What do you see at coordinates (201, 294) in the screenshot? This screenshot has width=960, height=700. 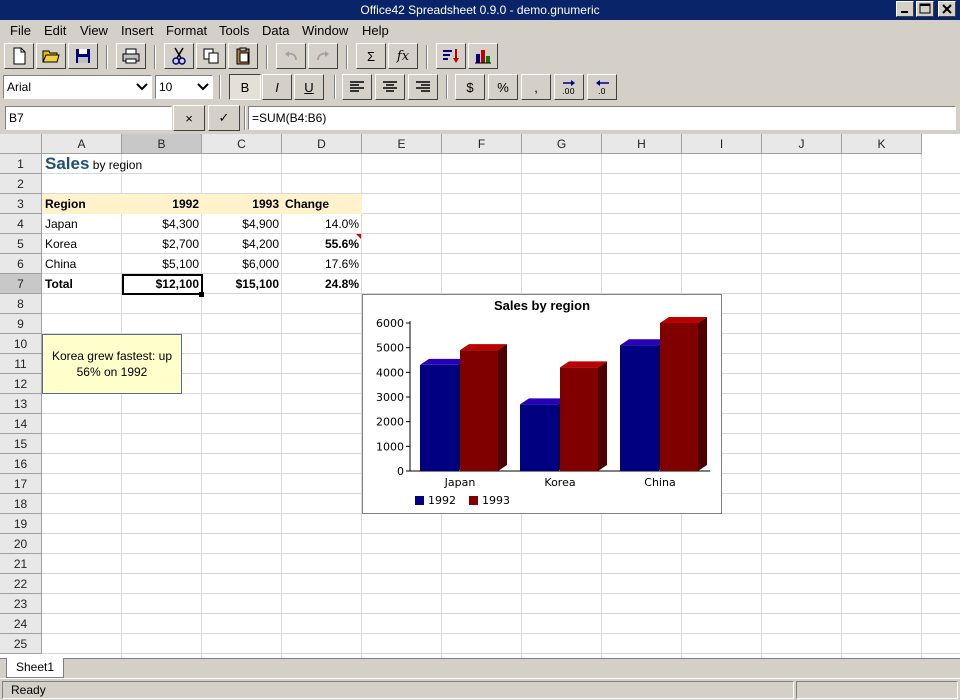 I see `fill-handle` at bounding box center [201, 294].